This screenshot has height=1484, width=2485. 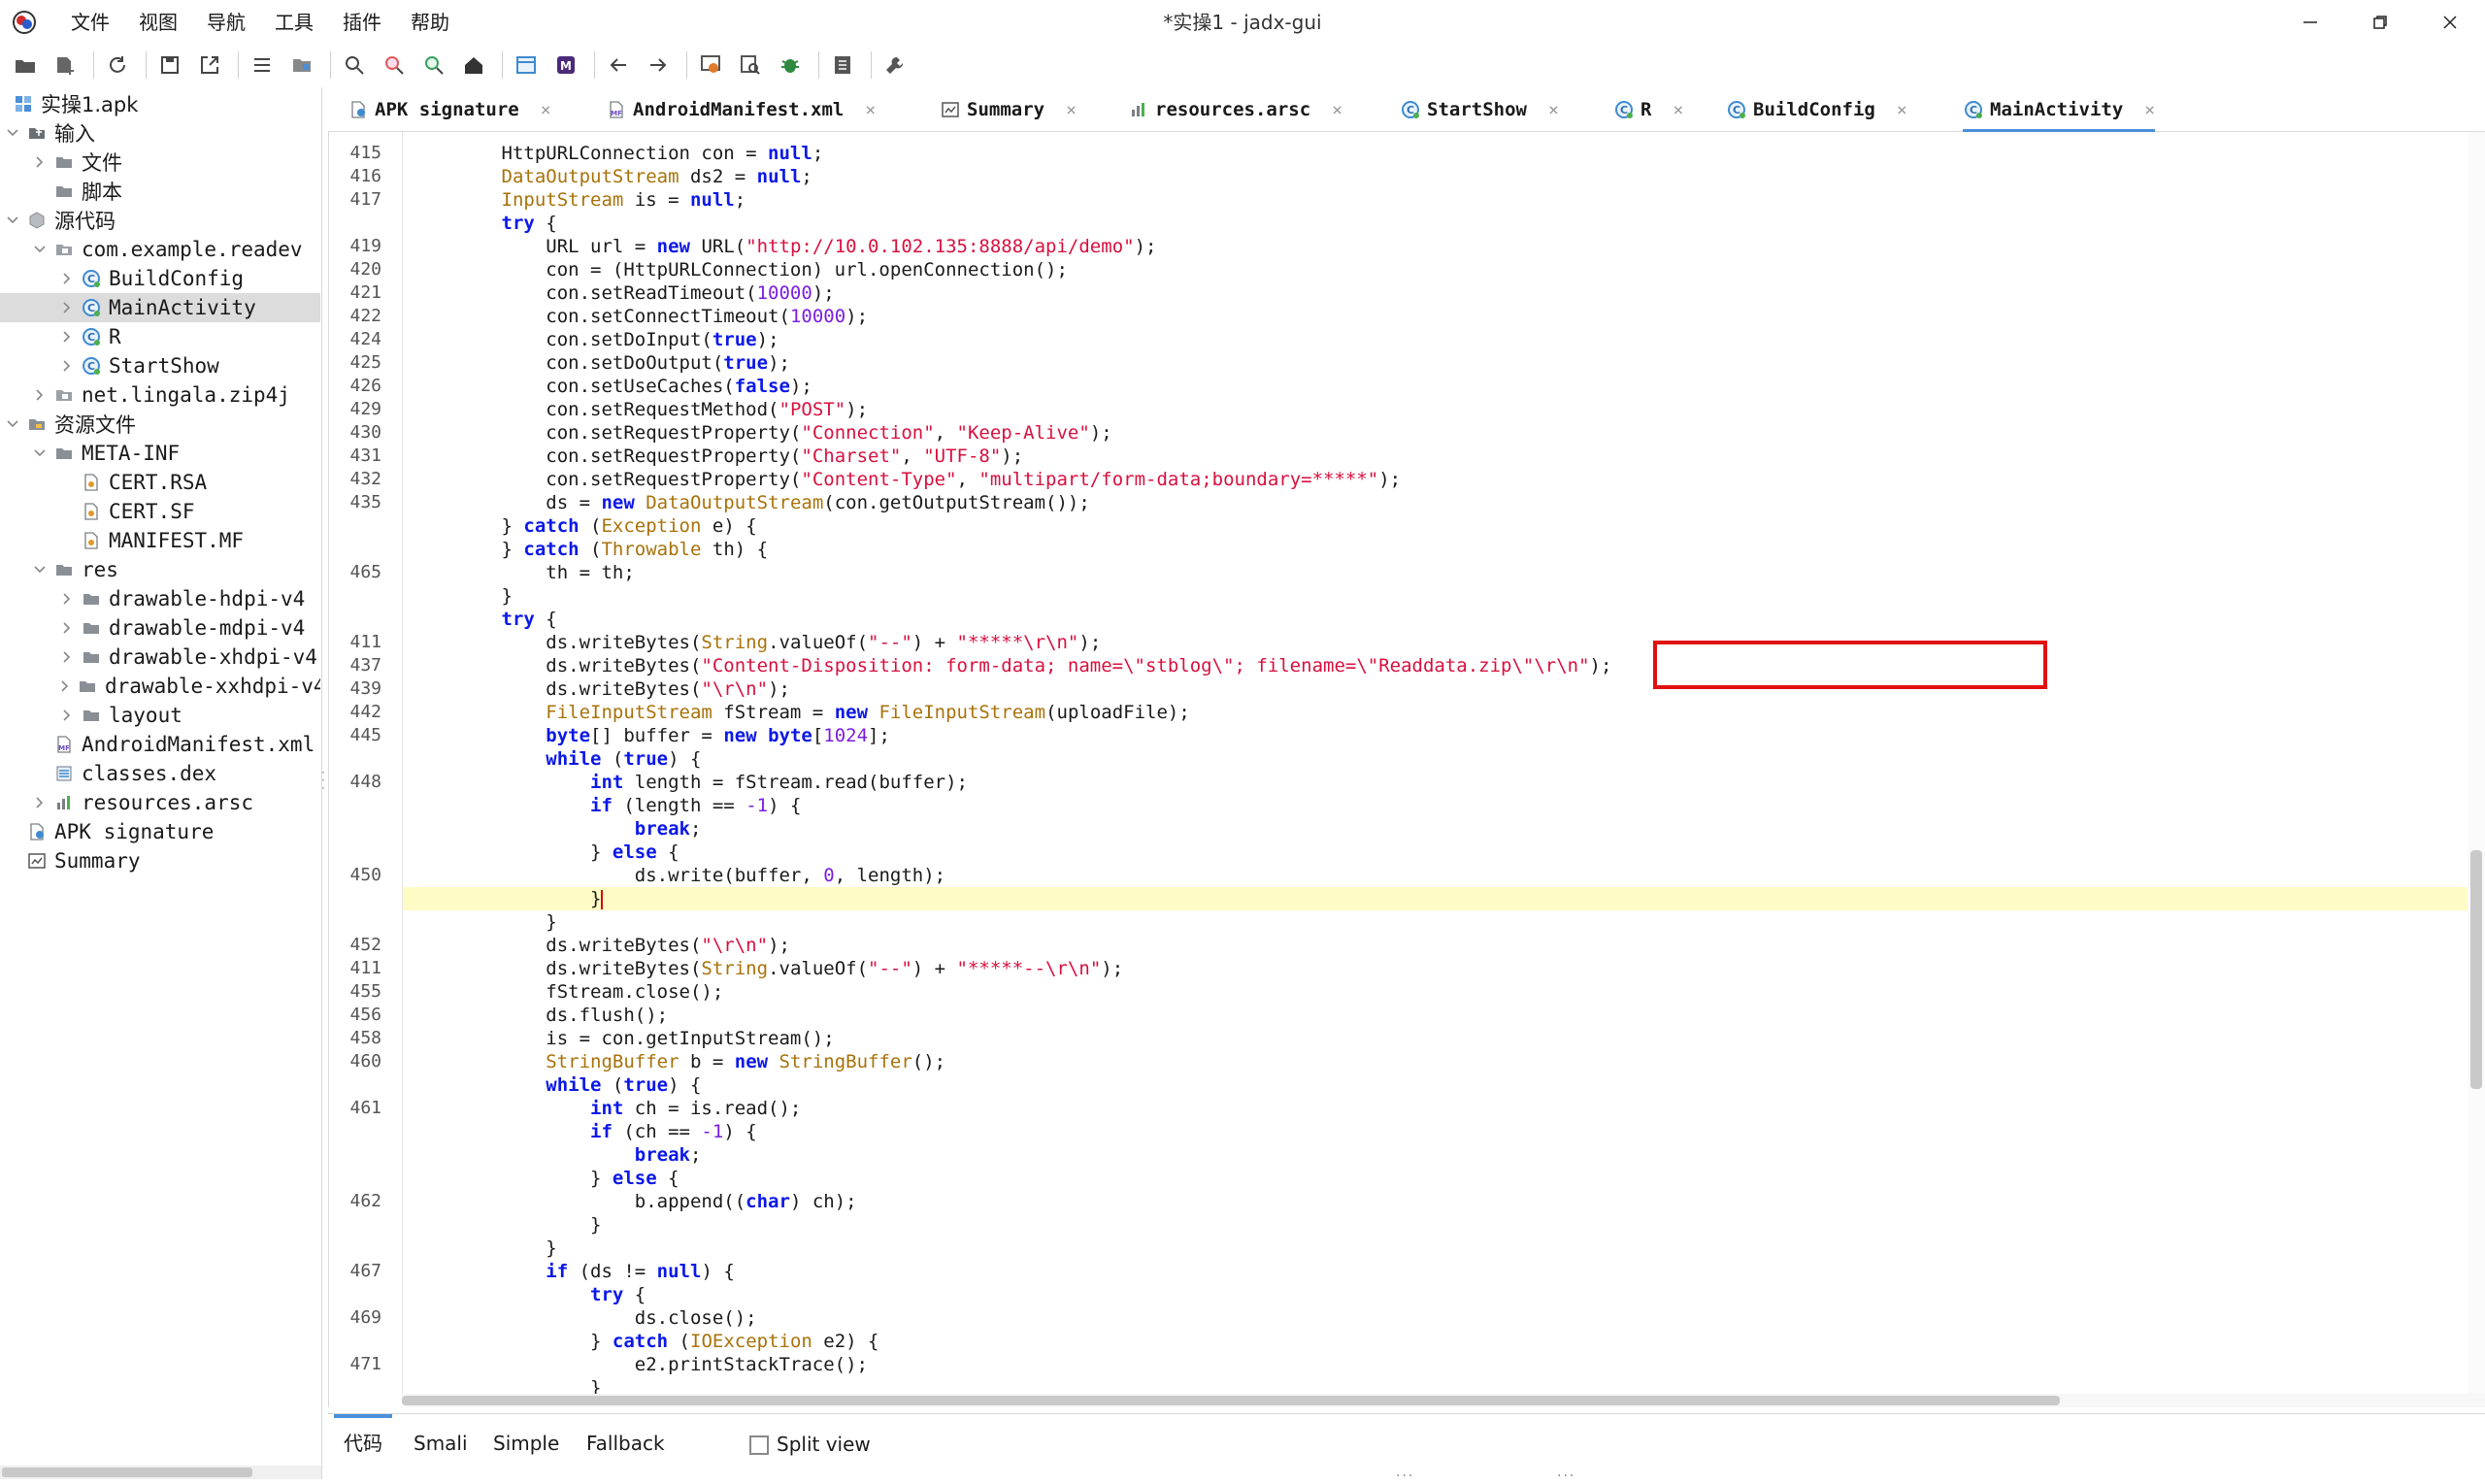 I want to click on tree-item: MANIFEST.MF, so click(x=160, y=540).